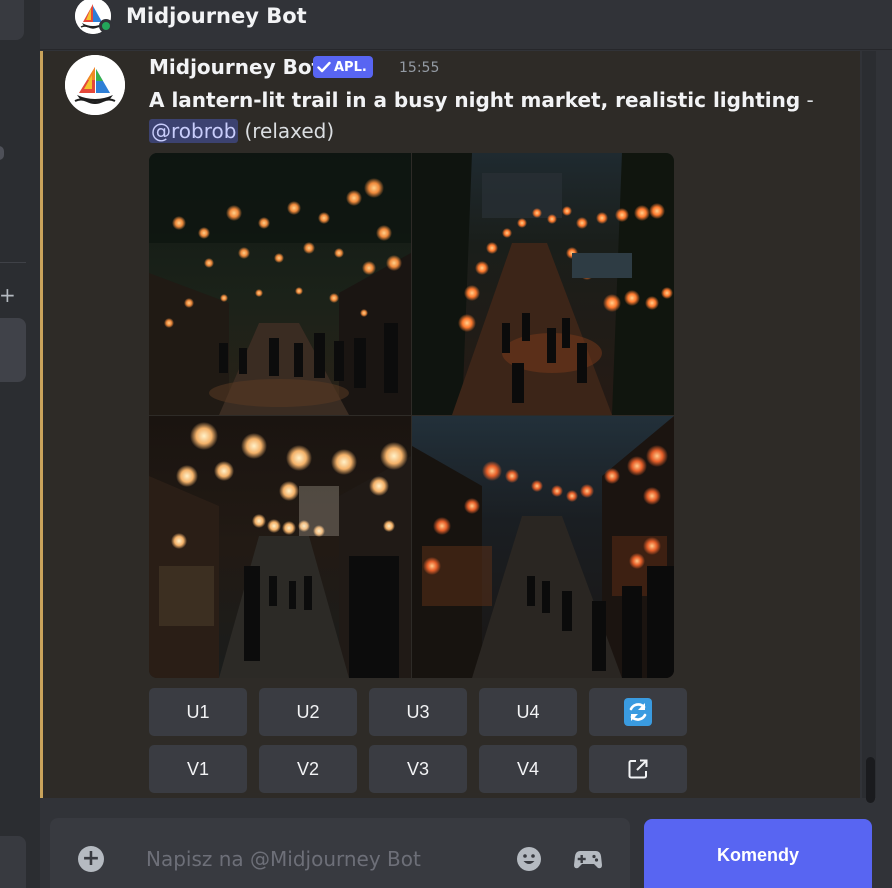  Describe the element at coordinates (12, 20) in the screenshot. I see `sidebar-top-item` at that location.